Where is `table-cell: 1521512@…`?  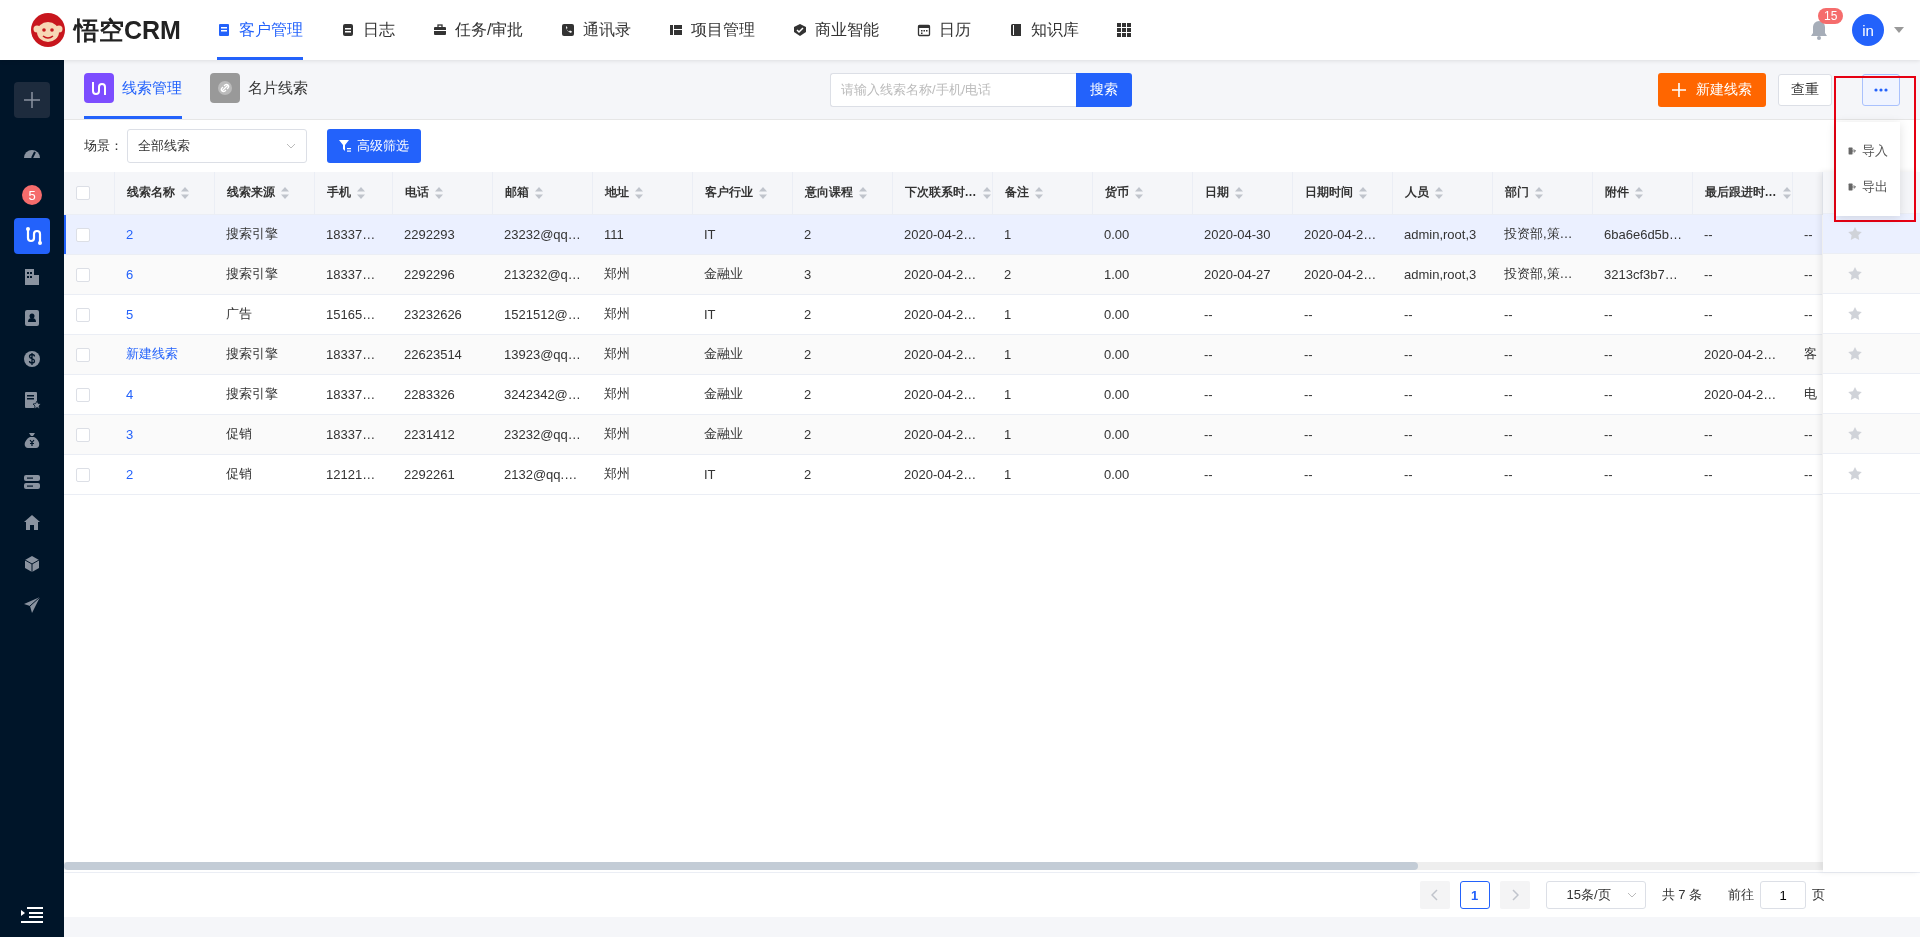 table-cell: 1521512@… is located at coordinates (542, 314).